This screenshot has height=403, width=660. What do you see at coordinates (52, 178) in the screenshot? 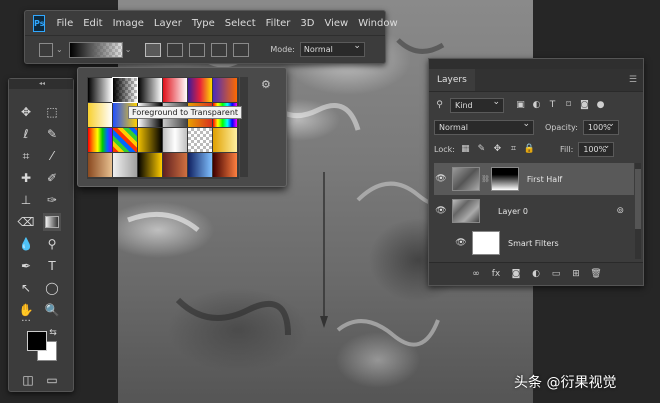
I see `brush-tool-icon: ✐` at bounding box center [52, 178].